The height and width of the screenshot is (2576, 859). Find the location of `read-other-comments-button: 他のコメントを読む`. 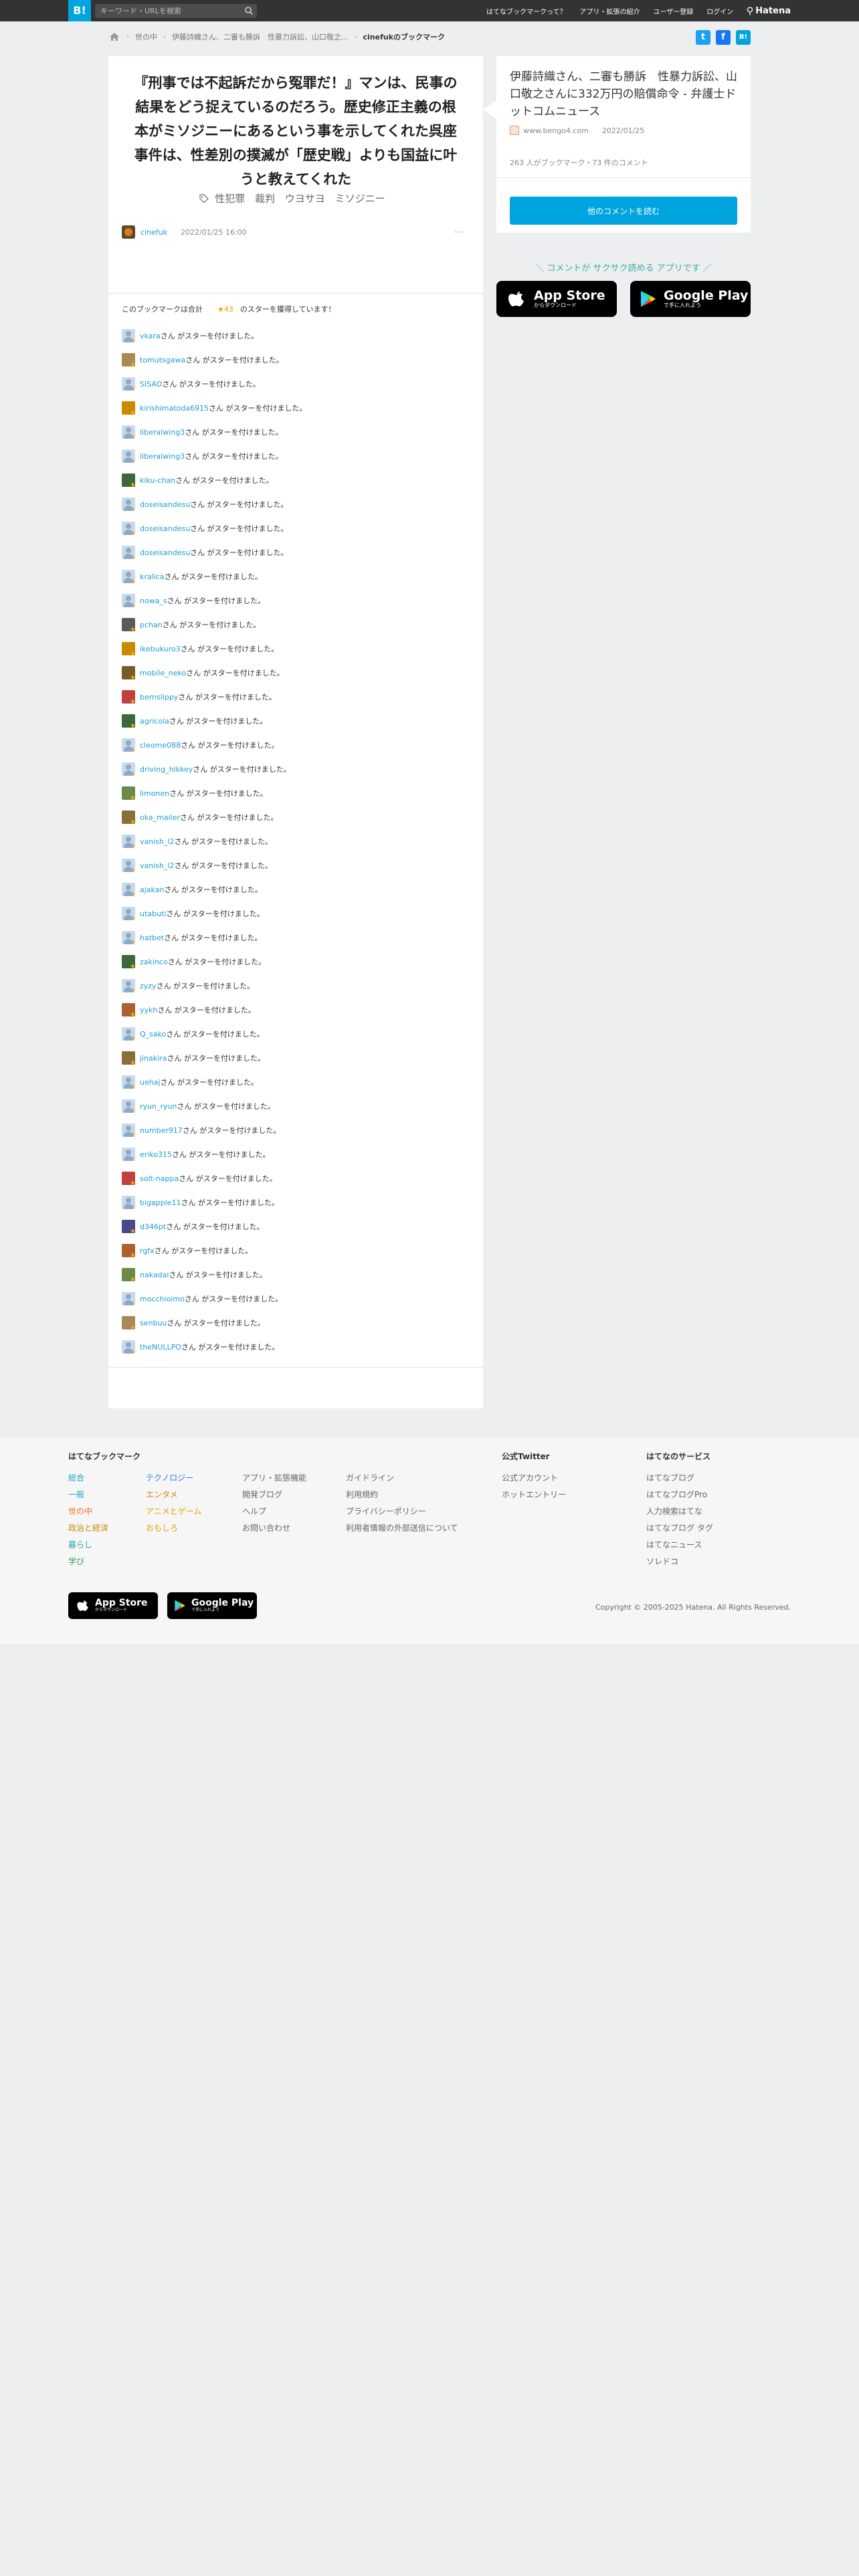

read-other-comments-button: 他のコメントを読む is located at coordinates (623, 211).